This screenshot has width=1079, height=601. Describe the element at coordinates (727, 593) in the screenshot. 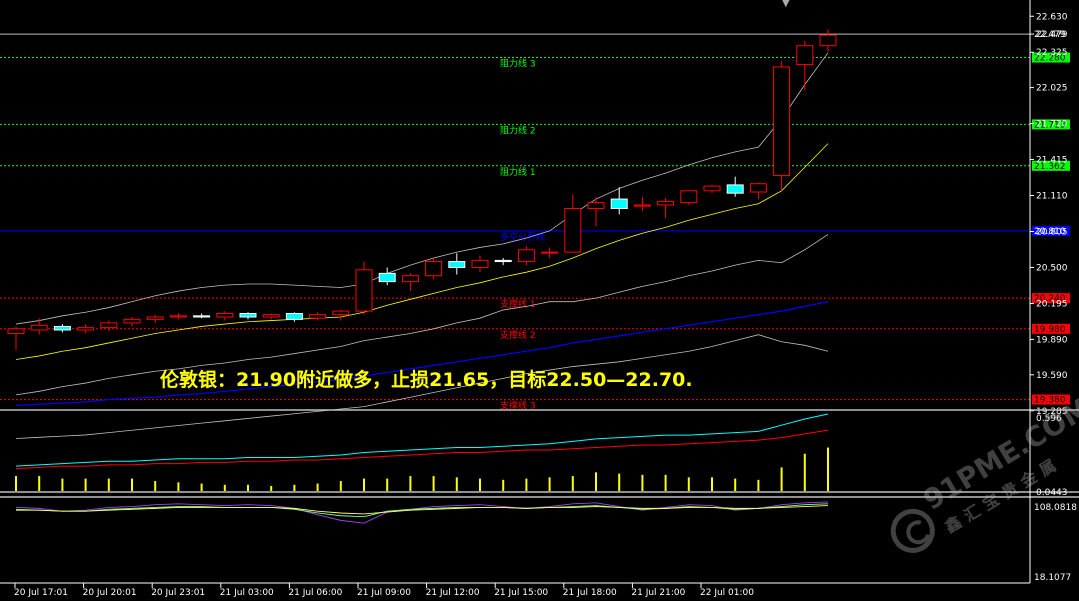

I see `x-tick-label: 22 Jul 01:00` at that location.